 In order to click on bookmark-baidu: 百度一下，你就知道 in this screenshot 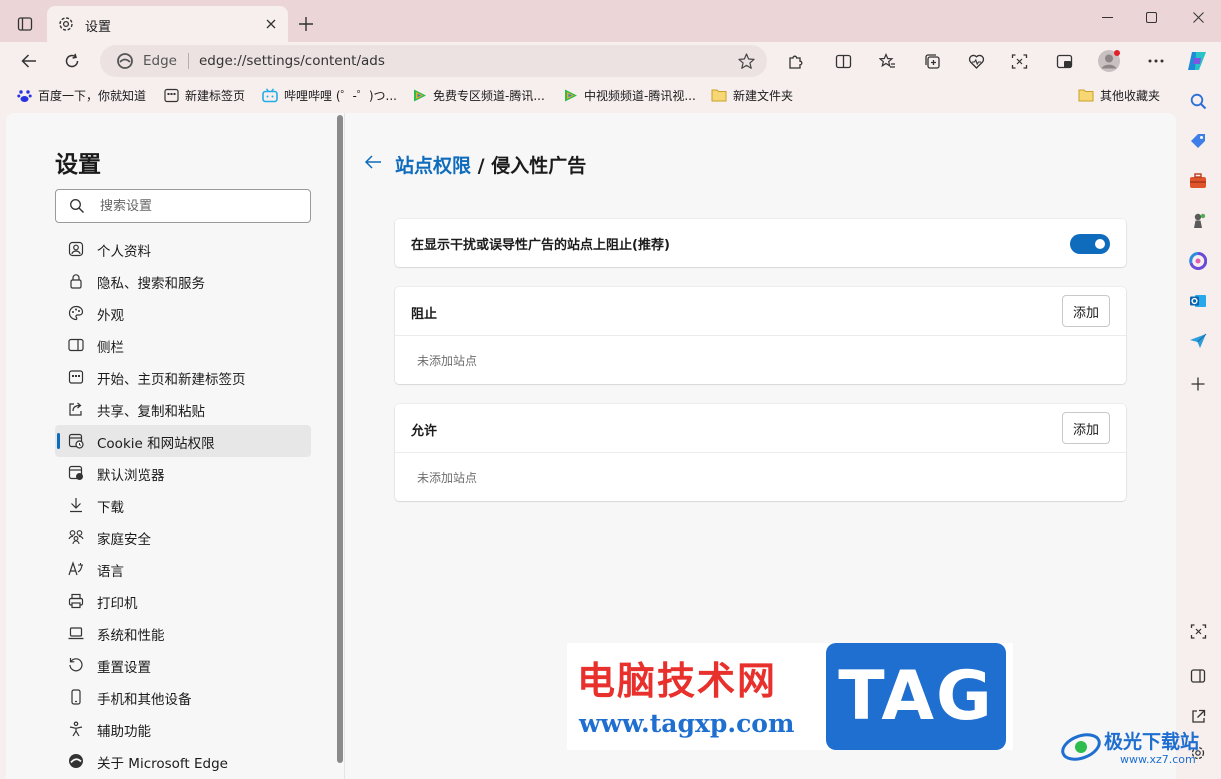, I will do `click(81, 95)`.